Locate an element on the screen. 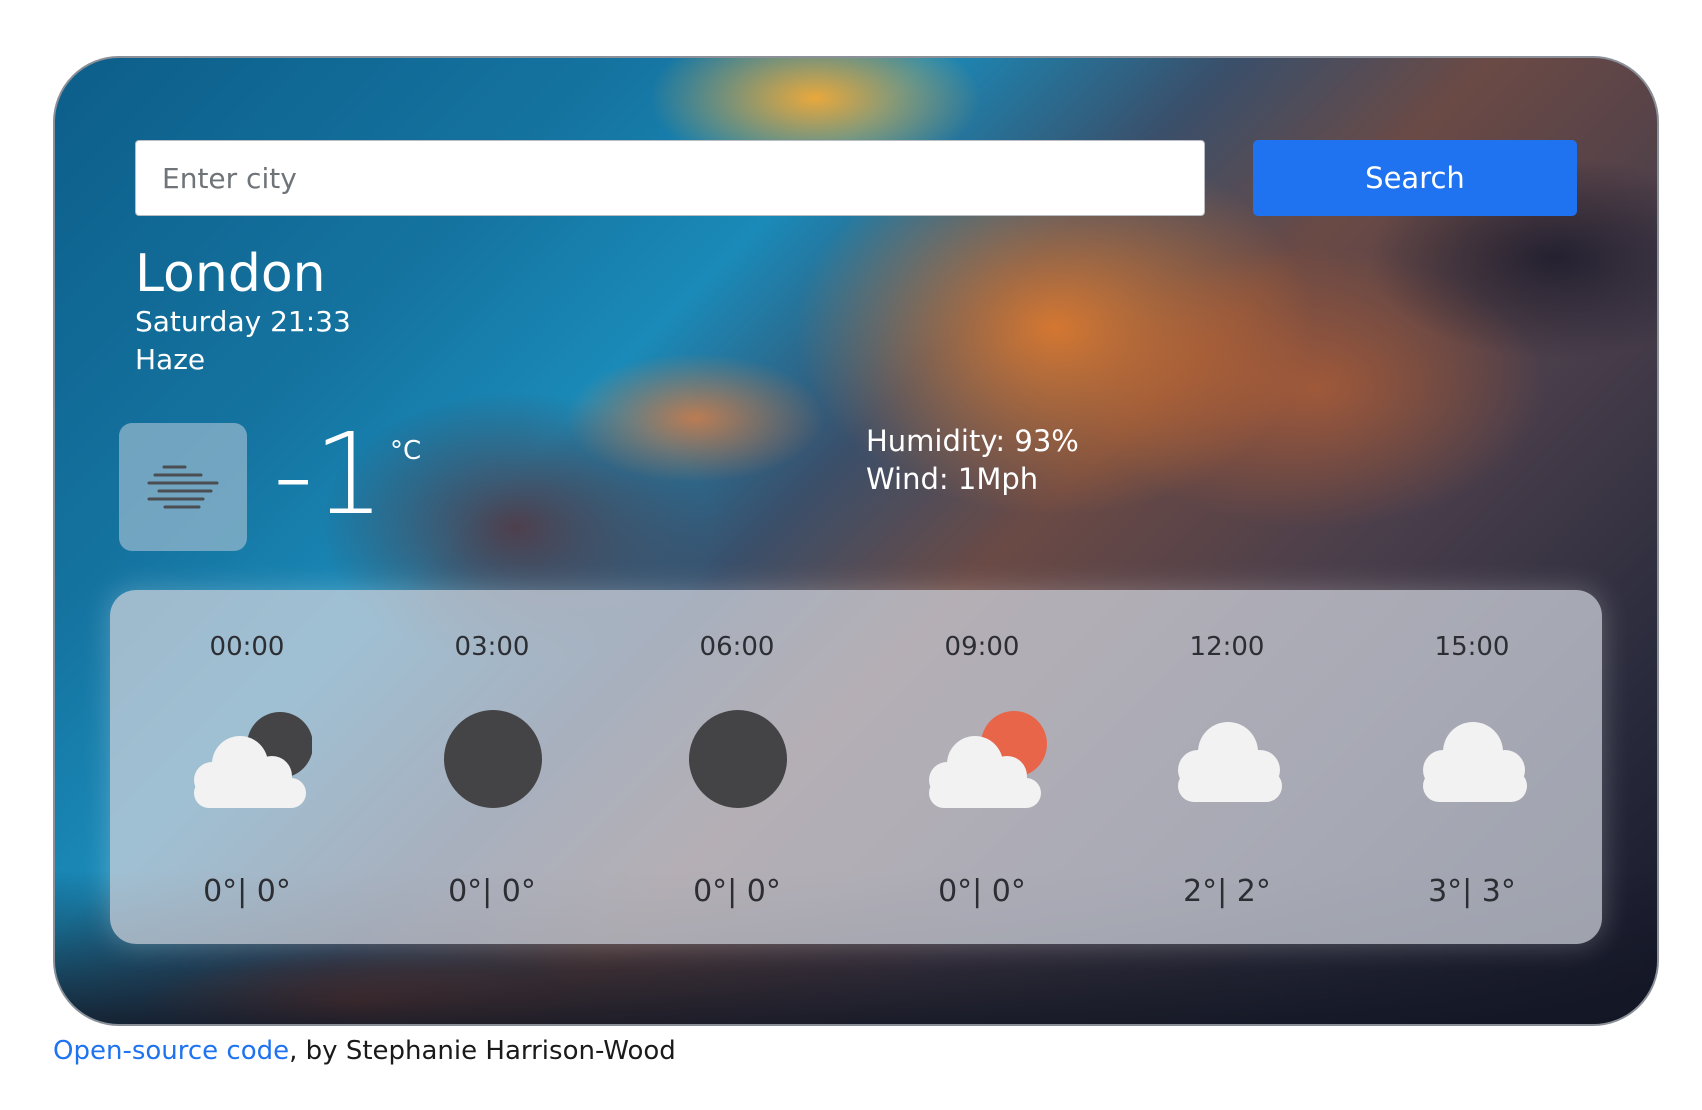 Image resolution: width=1702 pixels, height=1110 pixels. forecast-time: 06:00 is located at coordinates (737, 647).